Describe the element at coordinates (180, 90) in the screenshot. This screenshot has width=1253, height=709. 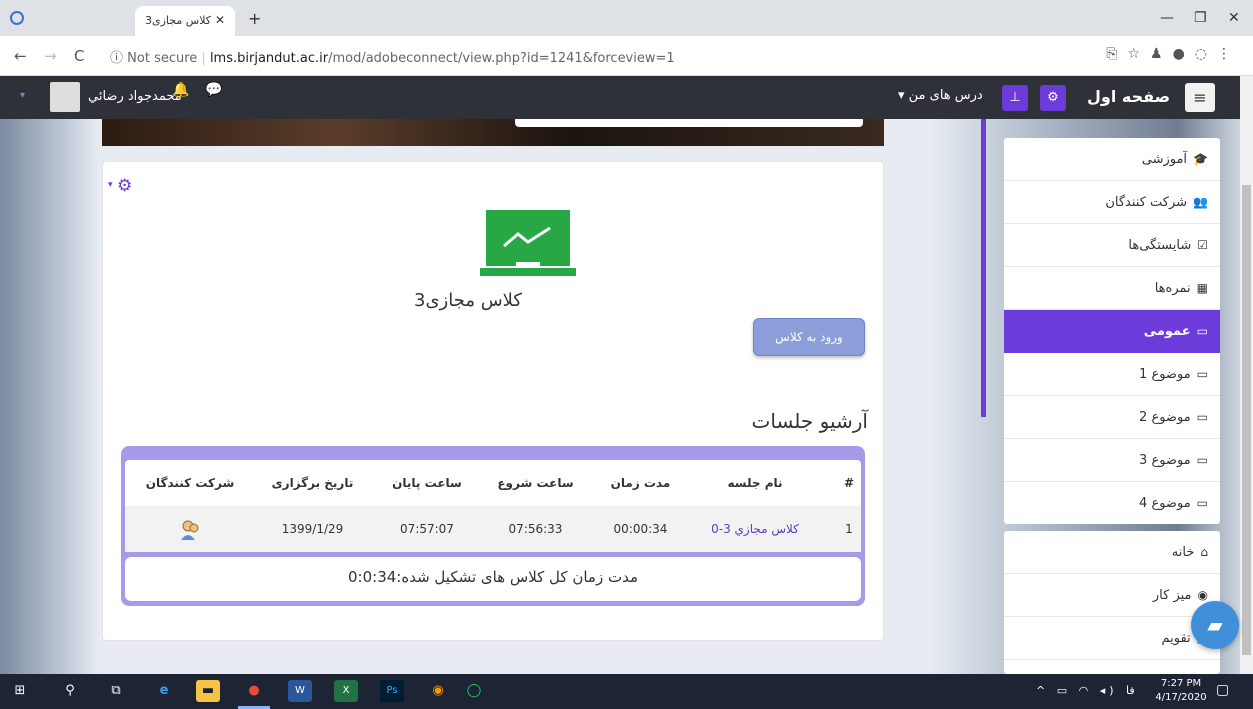
I see `notifications-bell-icon: 🔔` at that location.